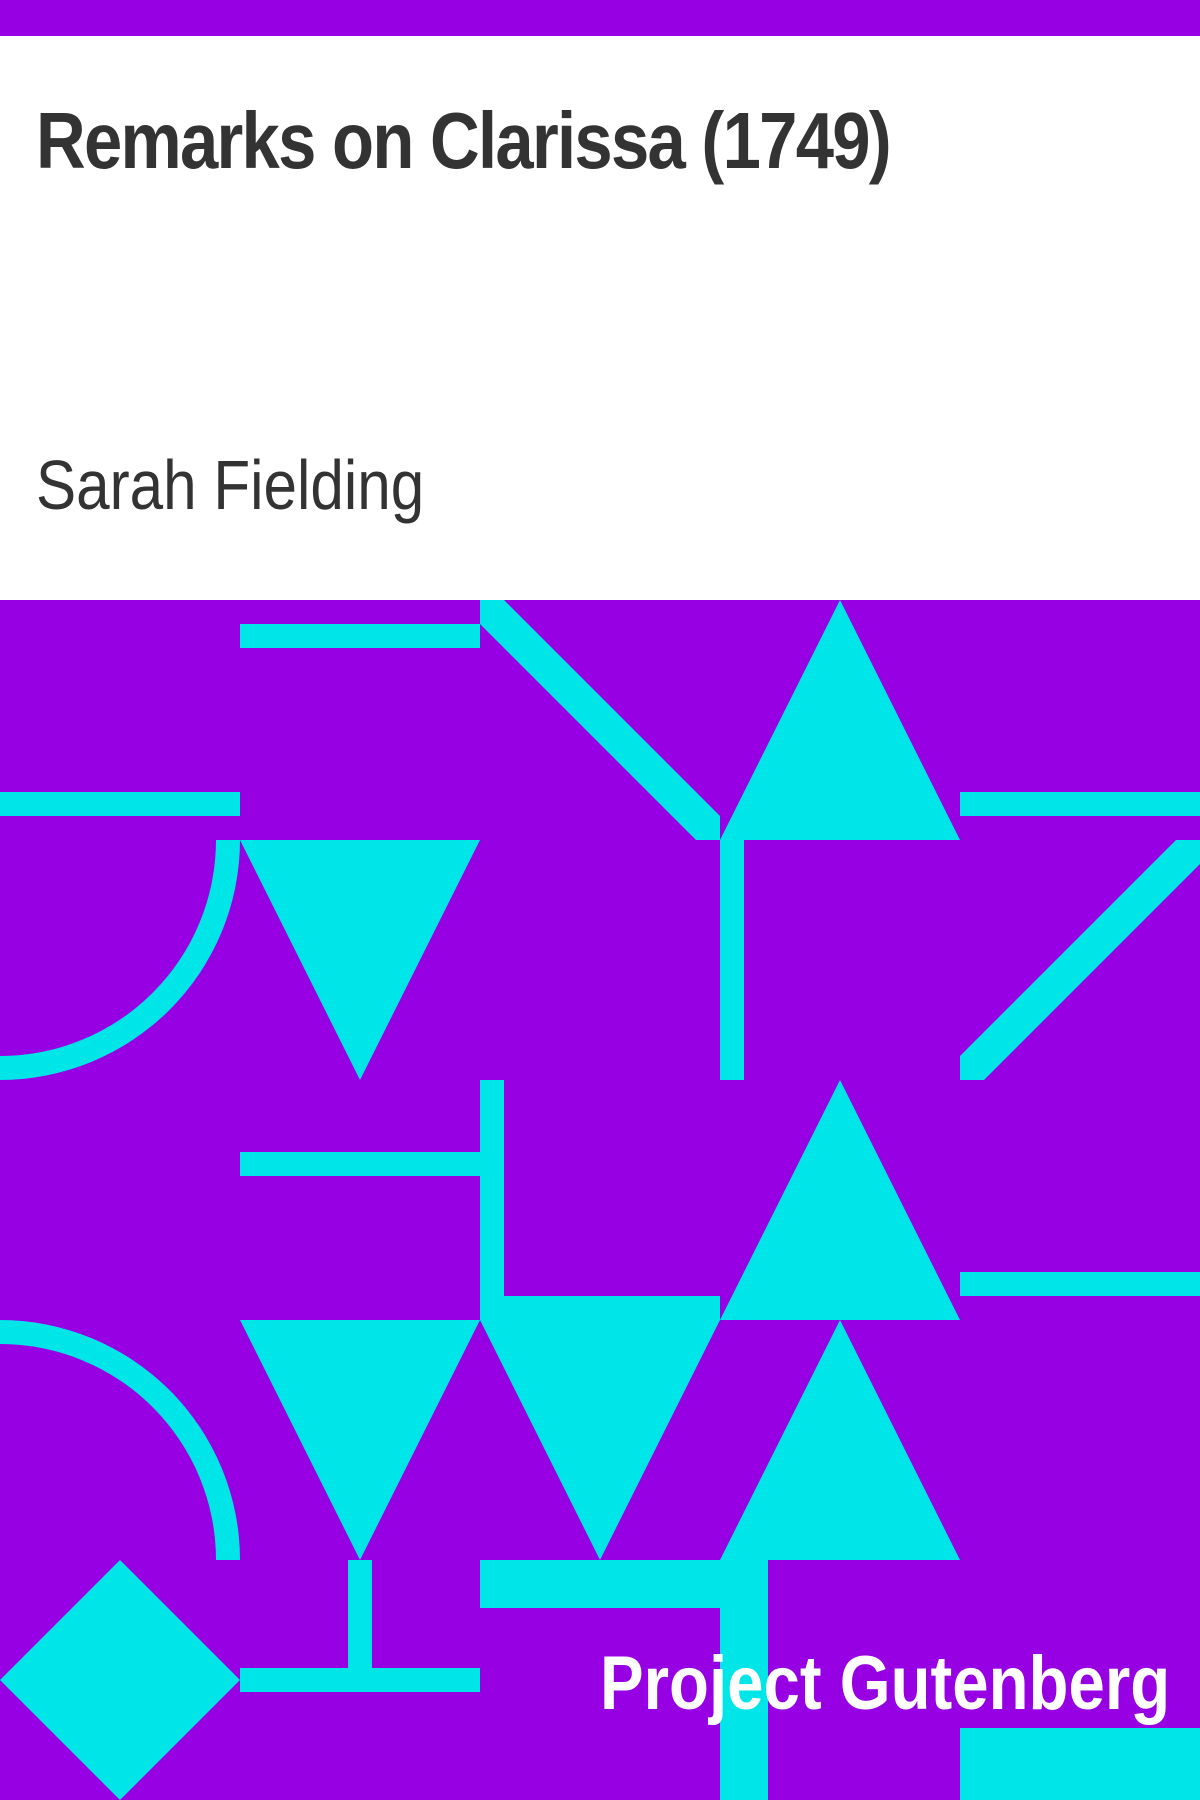 The image size is (1200, 1800). Describe the element at coordinates (885, 1683) in the screenshot. I see `publisher-label: Project Gutenberg` at that location.